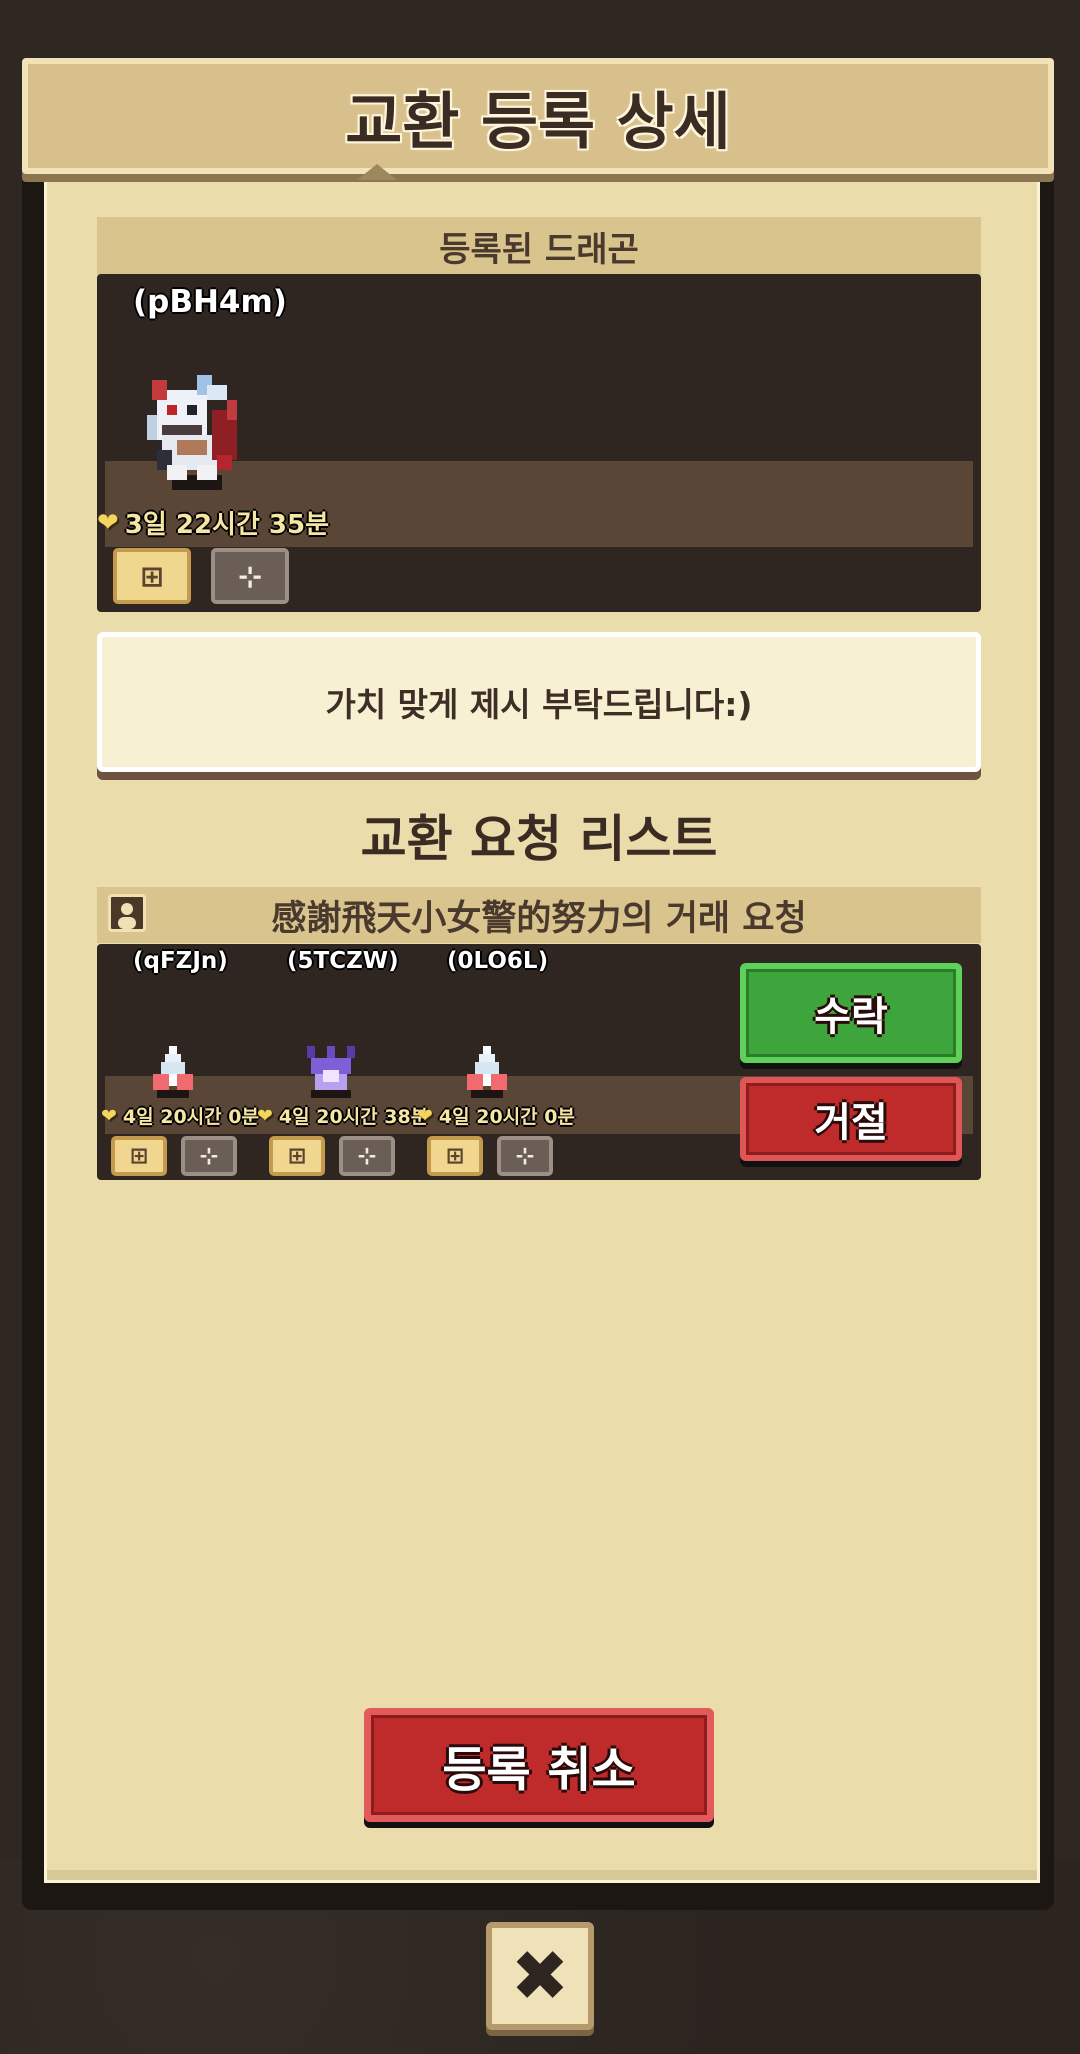 Image resolution: width=1080 pixels, height=2054 pixels. What do you see at coordinates (851, 1013) in the screenshot?
I see `accept-button: 수락` at bounding box center [851, 1013].